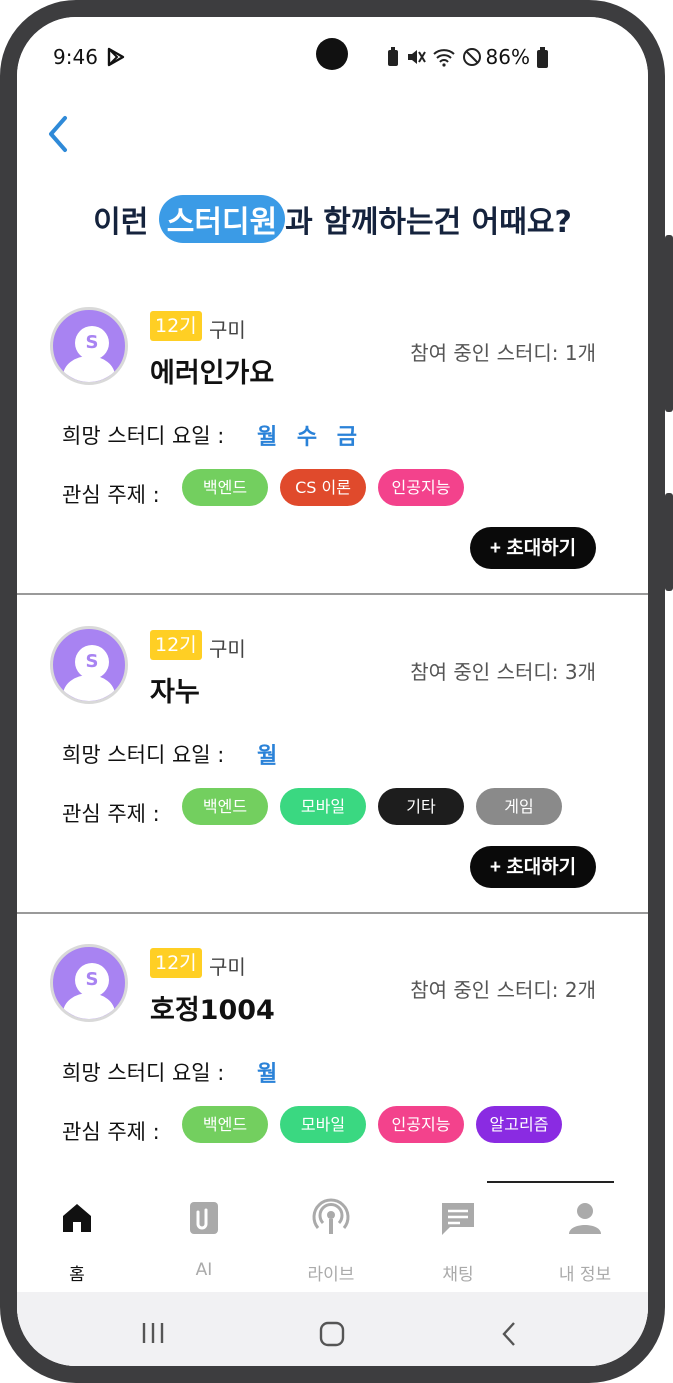  What do you see at coordinates (212, 1010) in the screenshot?
I see `nickname: 호정1004` at bounding box center [212, 1010].